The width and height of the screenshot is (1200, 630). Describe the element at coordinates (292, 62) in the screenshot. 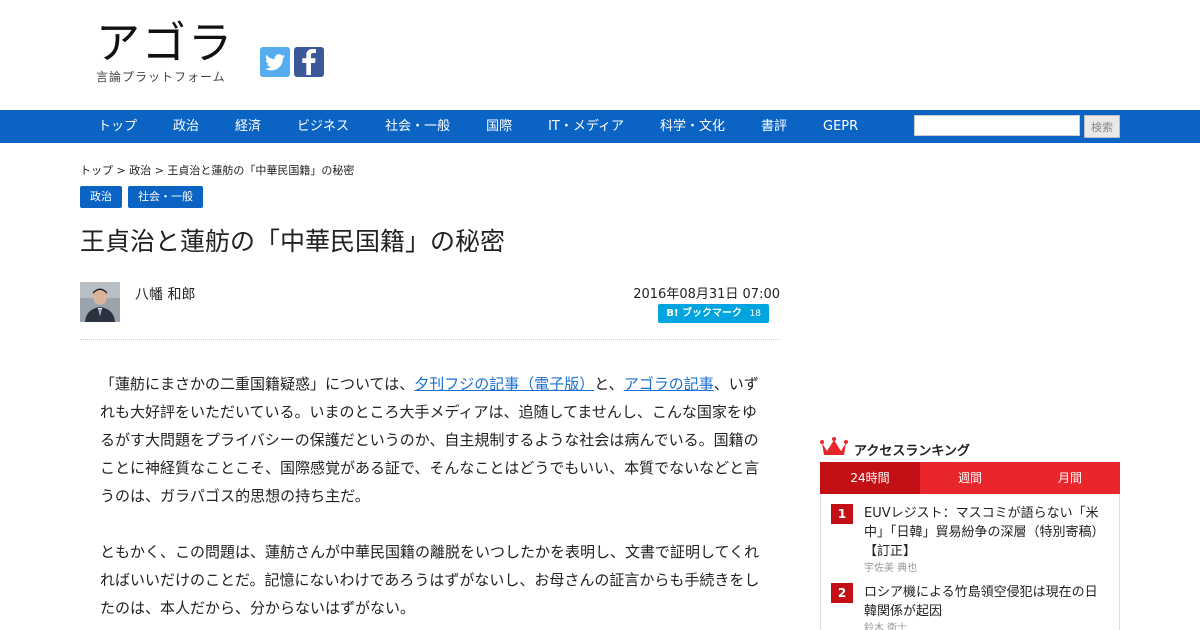

I see `social-links` at that location.